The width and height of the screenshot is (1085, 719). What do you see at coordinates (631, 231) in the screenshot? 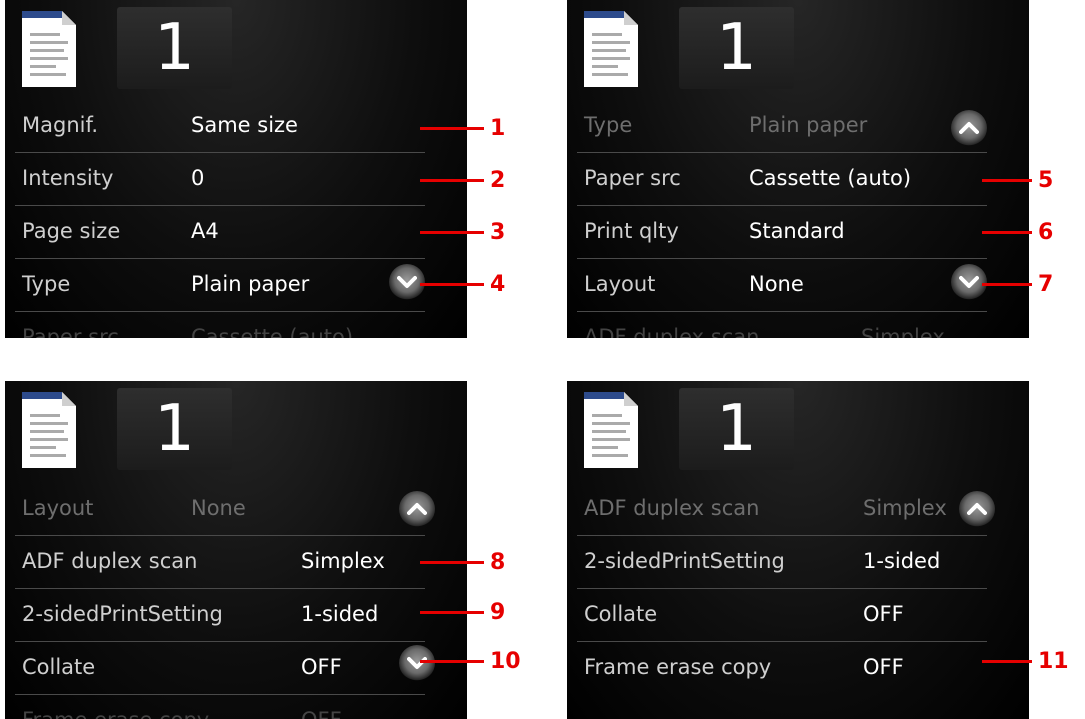
I see `setting-label: Print qlty` at bounding box center [631, 231].